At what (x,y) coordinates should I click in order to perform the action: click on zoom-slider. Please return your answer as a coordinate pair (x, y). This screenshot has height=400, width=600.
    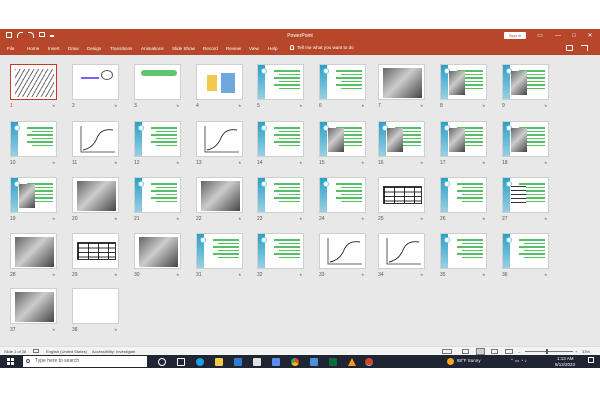
    Looking at the image, I should click on (549, 351).